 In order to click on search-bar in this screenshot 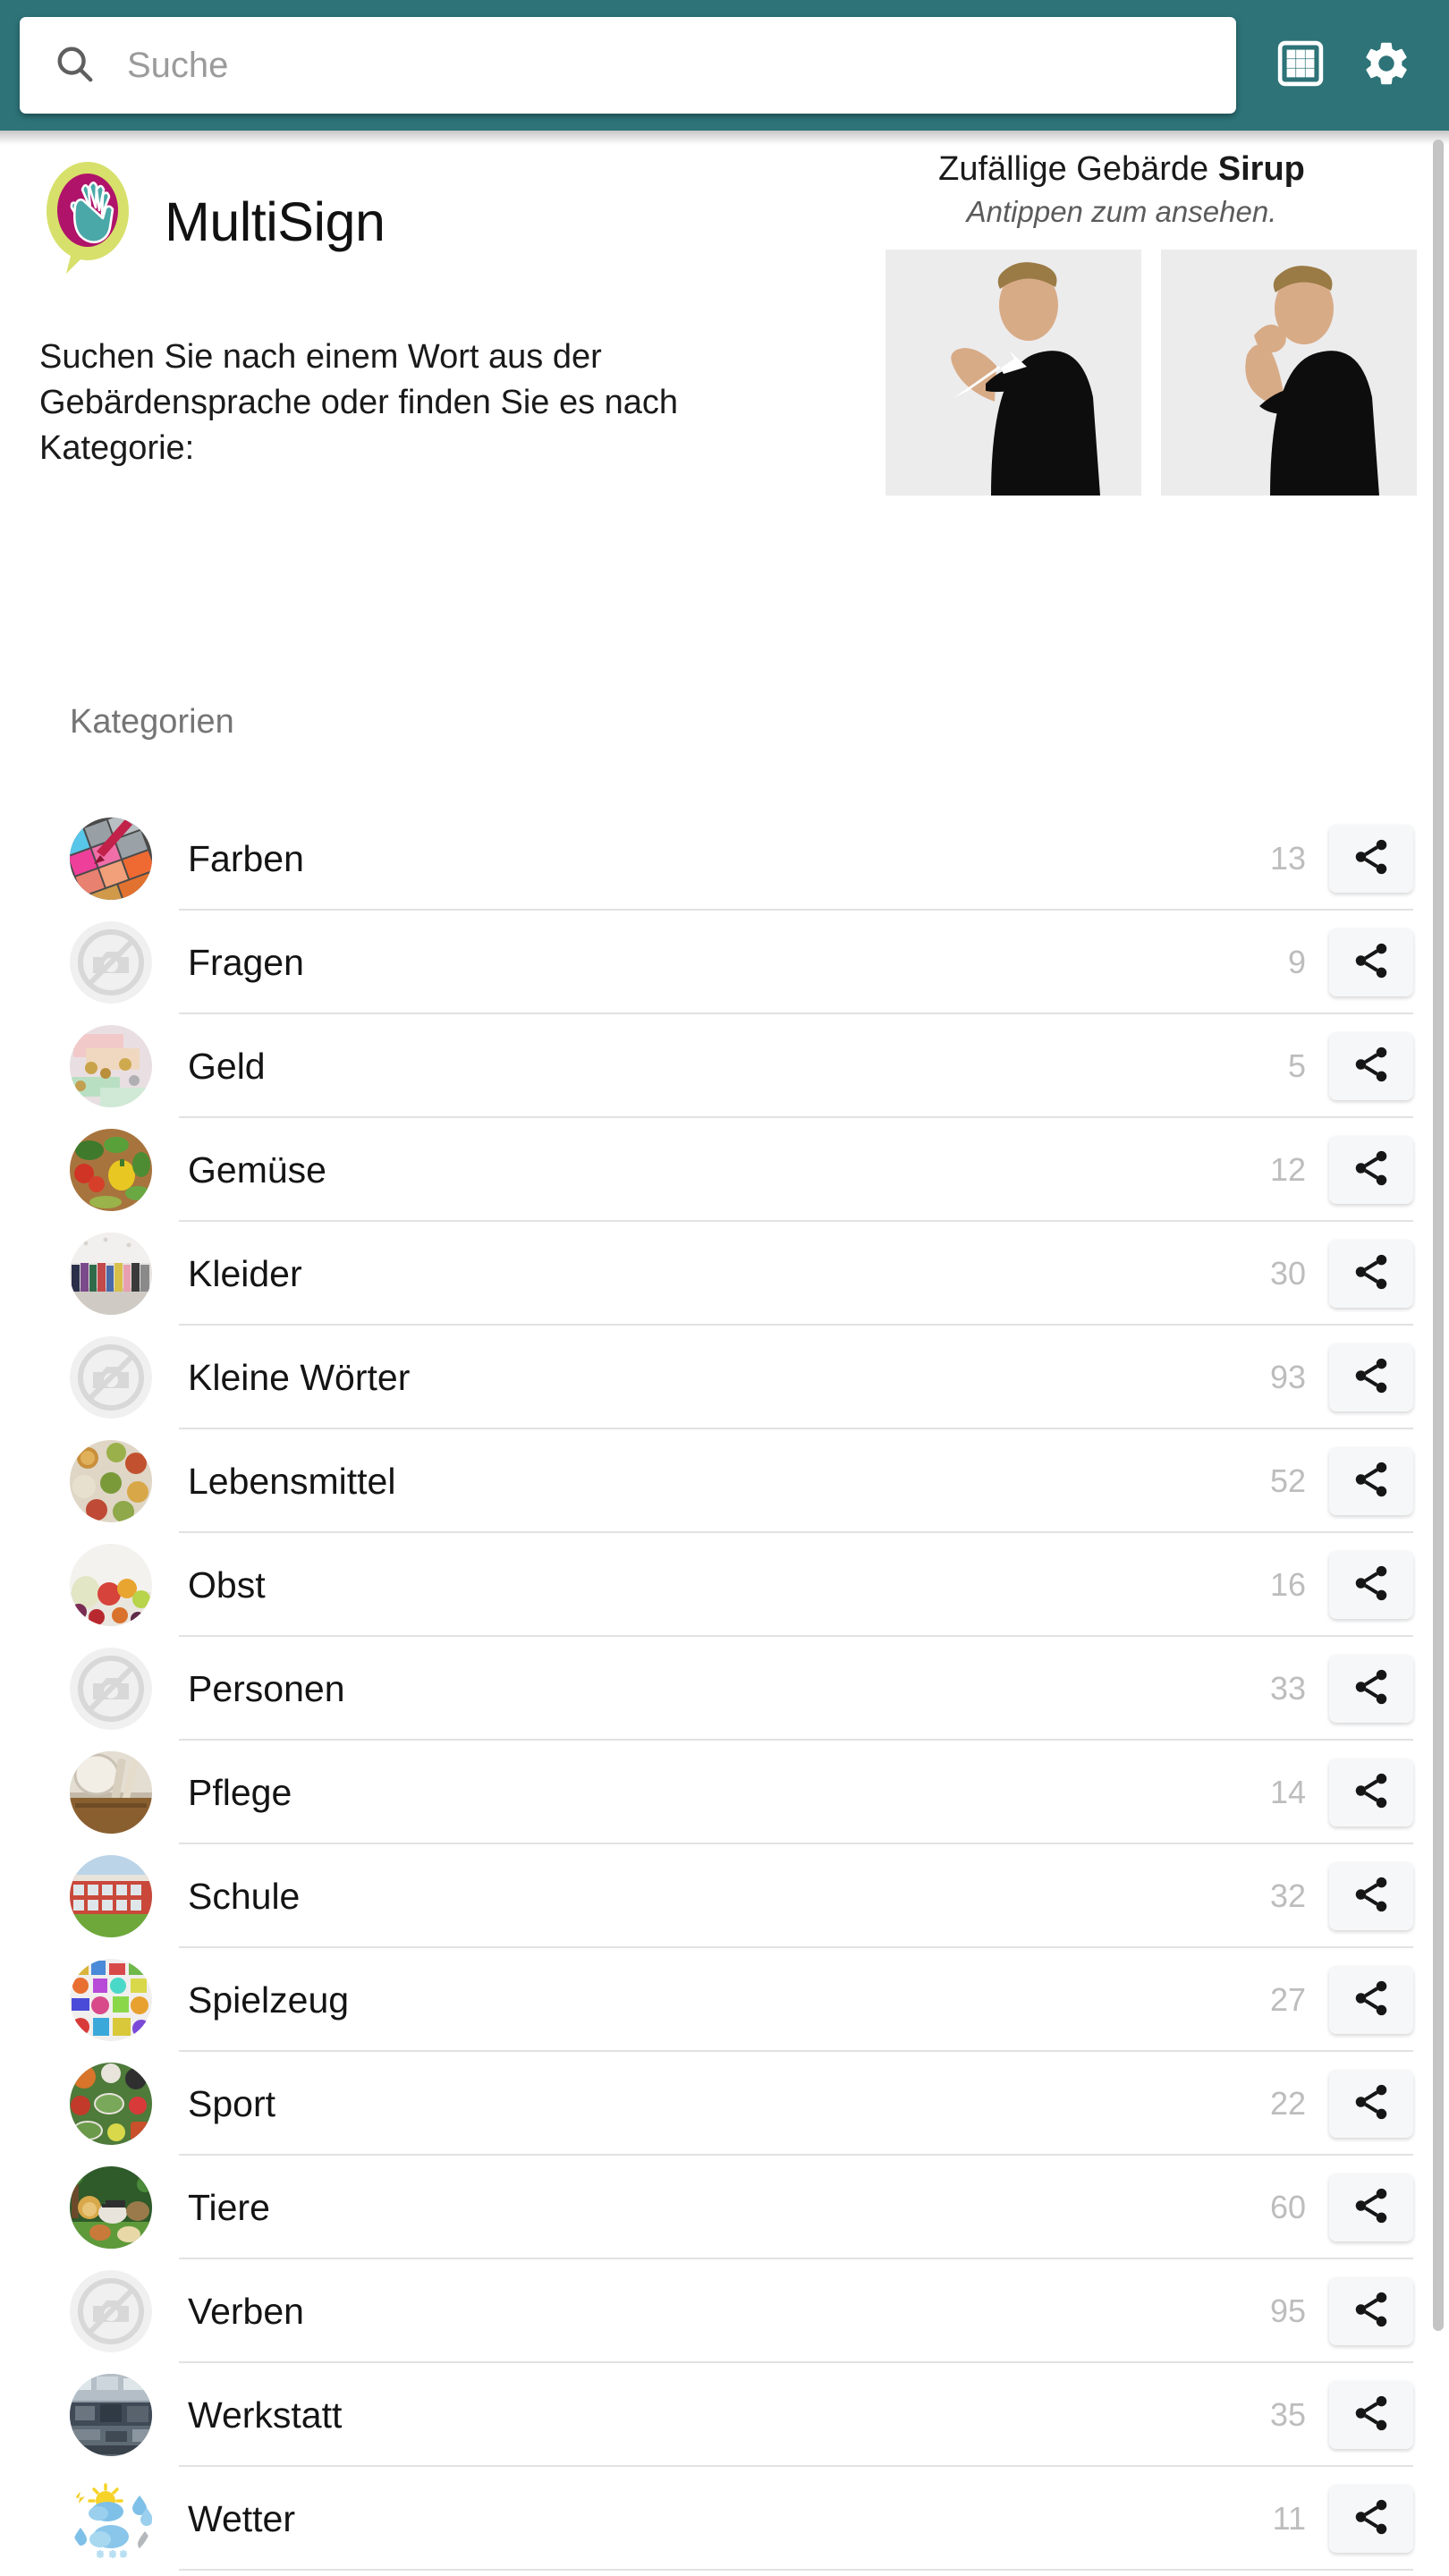, I will do `click(628, 65)`.